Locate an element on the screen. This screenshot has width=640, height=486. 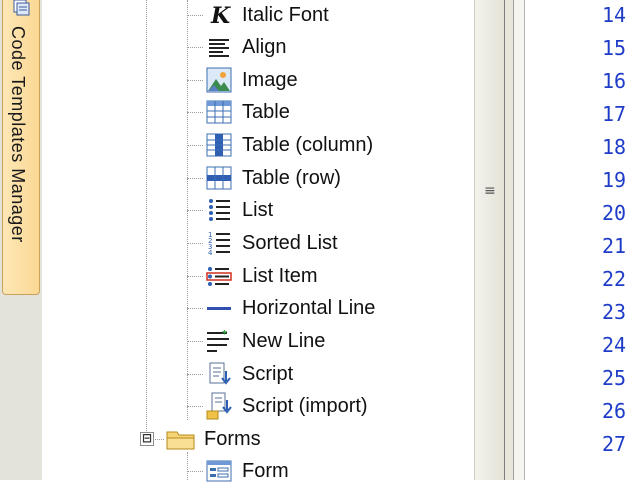
tree-item-list-item: List Item is located at coordinates (261, 276).